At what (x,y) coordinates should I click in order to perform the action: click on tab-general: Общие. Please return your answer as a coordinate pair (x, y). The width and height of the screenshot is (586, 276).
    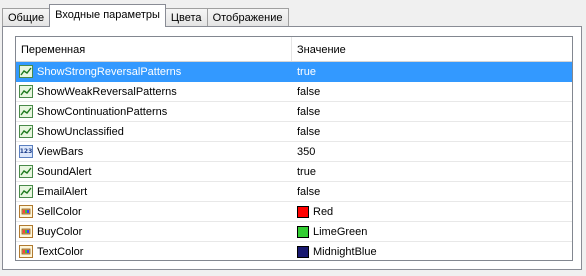
    Looking at the image, I should click on (26, 17).